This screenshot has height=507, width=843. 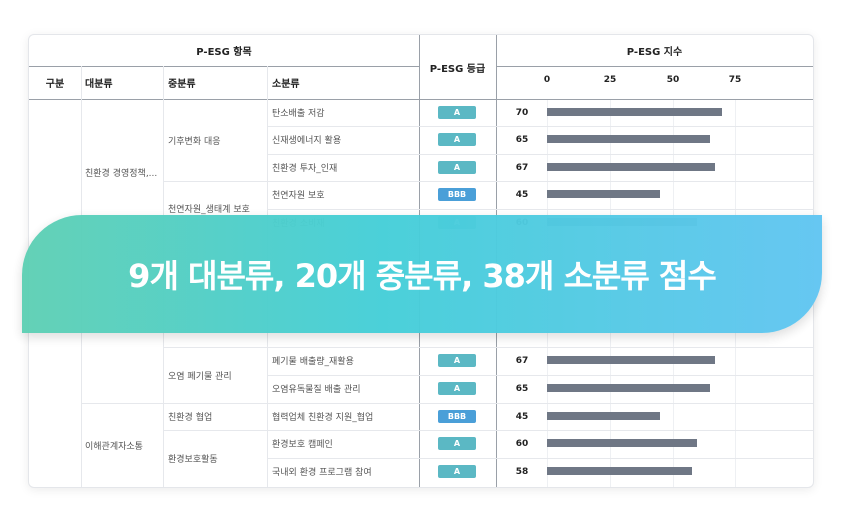 I want to click on score-value: 60, so click(x=522, y=443).